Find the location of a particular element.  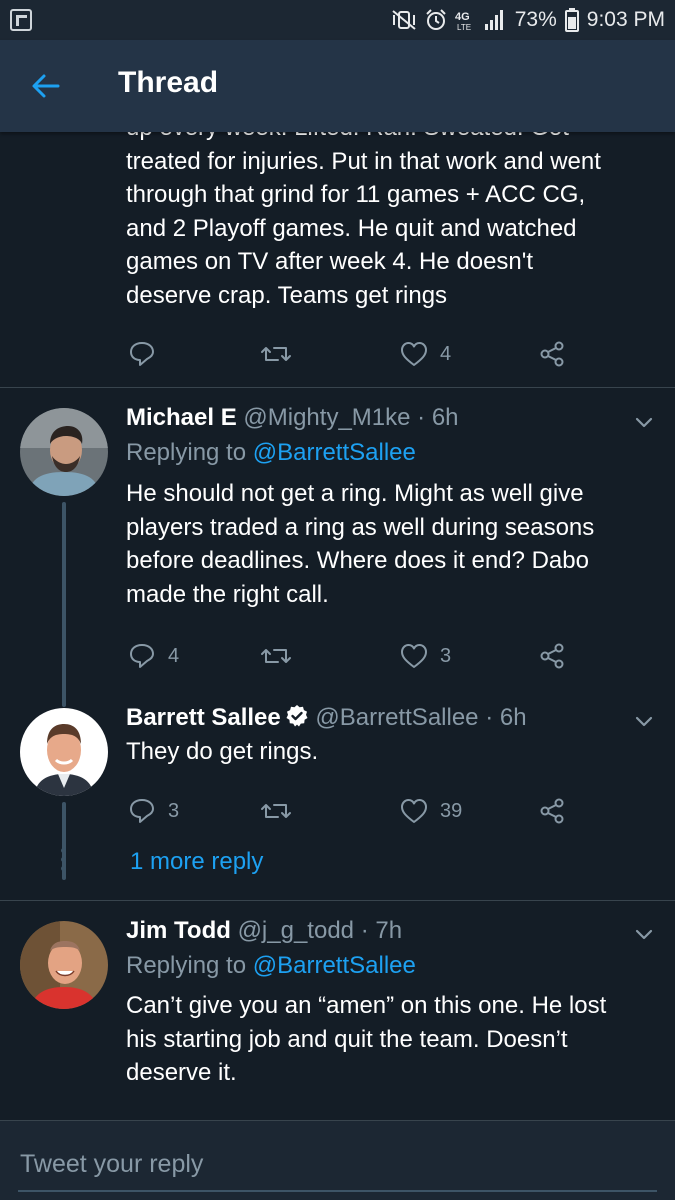

battery-percent: 73% is located at coordinates (535, 19).